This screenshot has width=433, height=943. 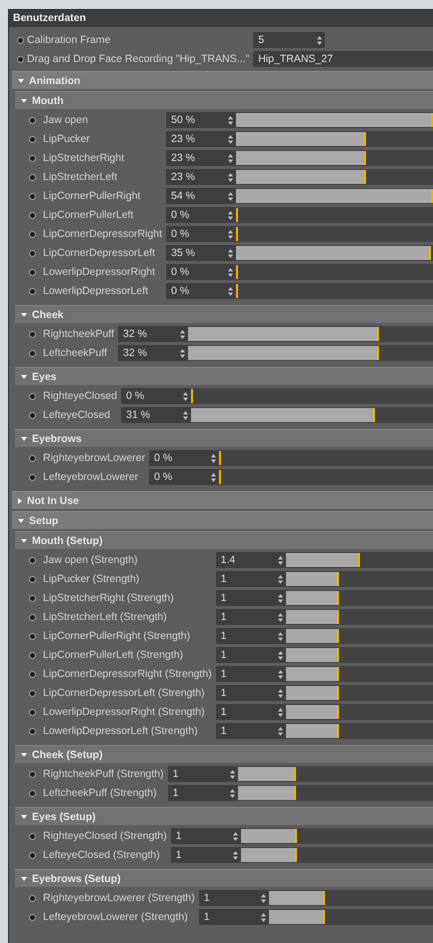 What do you see at coordinates (224, 878) in the screenshot?
I see `group-header: Eyebrows (Setup)` at bounding box center [224, 878].